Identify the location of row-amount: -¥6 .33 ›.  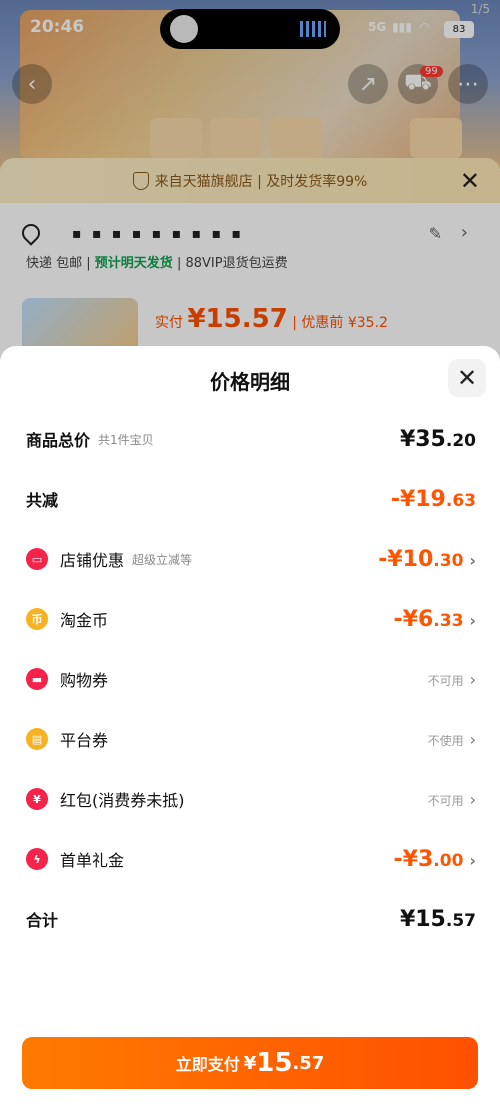
(435, 619).